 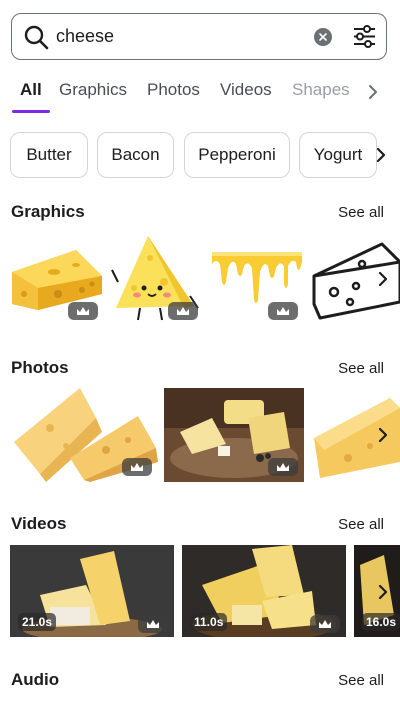 What do you see at coordinates (31, 90) in the screenshot?
I see `tab-all: All` at bounding box center [31, 90].